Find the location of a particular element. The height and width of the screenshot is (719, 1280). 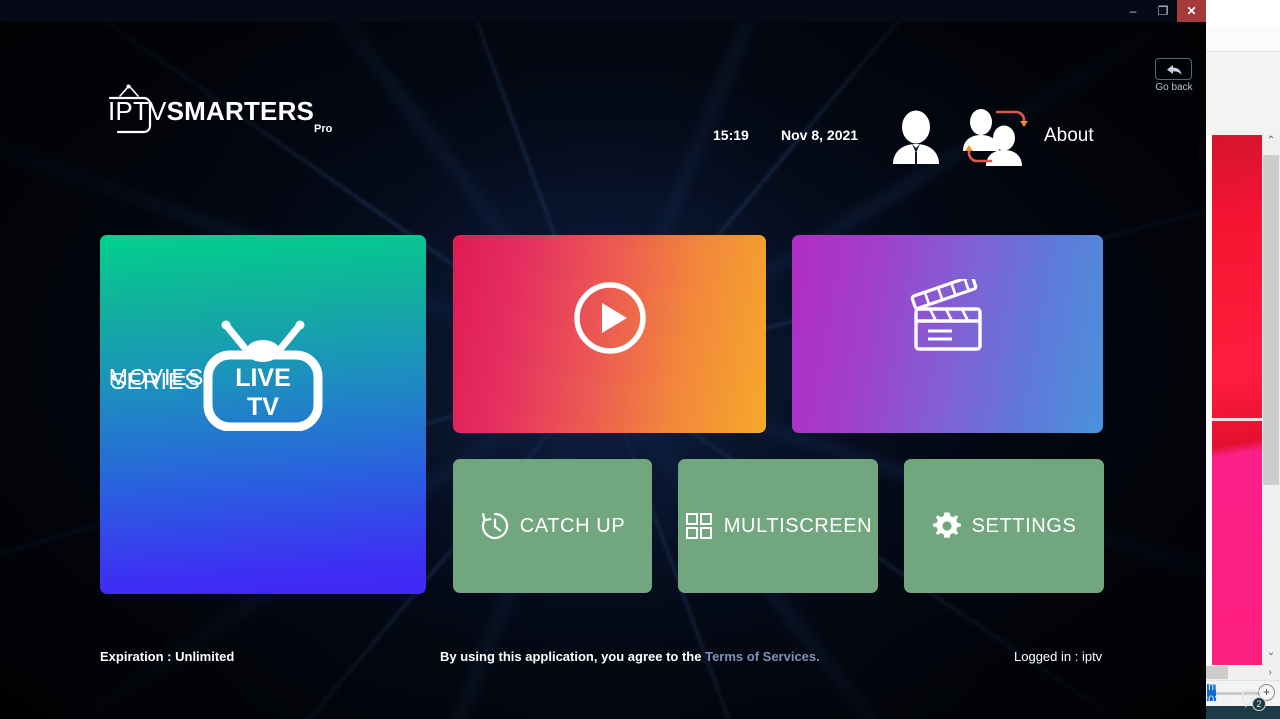

svg-text: TV is located at coordinates (263, 407).